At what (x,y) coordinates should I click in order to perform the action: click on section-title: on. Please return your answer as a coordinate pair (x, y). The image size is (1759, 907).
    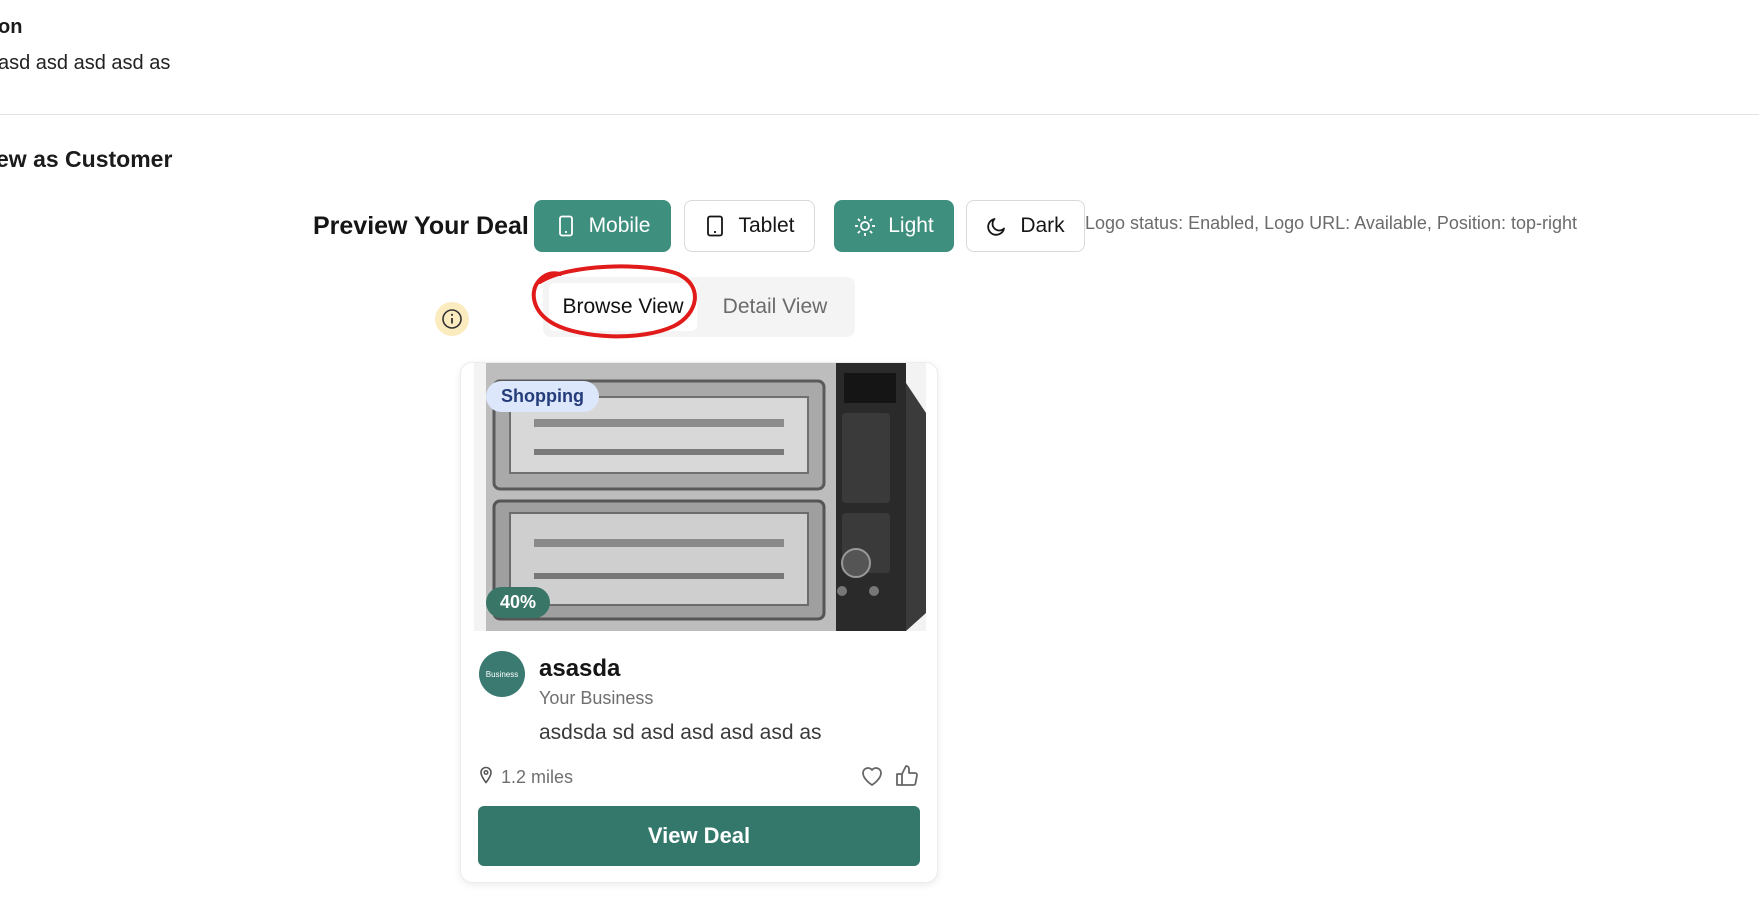
    Looking at the image, I should click on (11, 27).